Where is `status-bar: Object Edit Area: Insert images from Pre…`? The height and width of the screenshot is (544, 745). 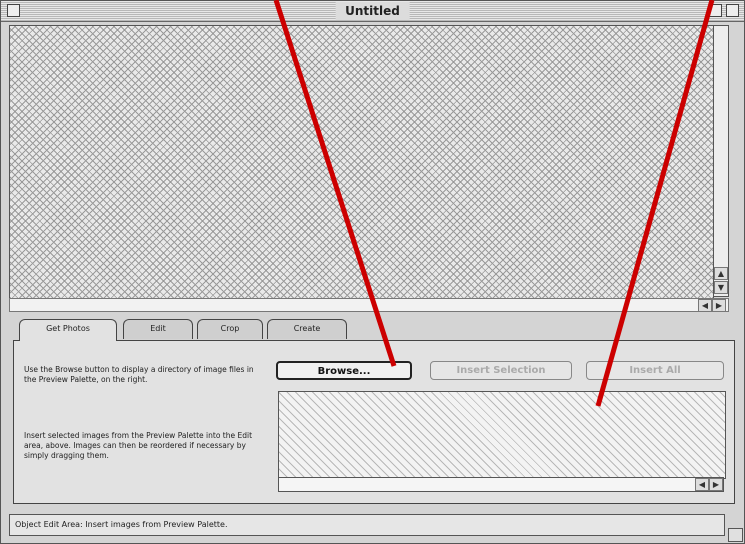
status-bar: Object Edit Area: Insert images from Pre… is located at coordinates (367, 525).